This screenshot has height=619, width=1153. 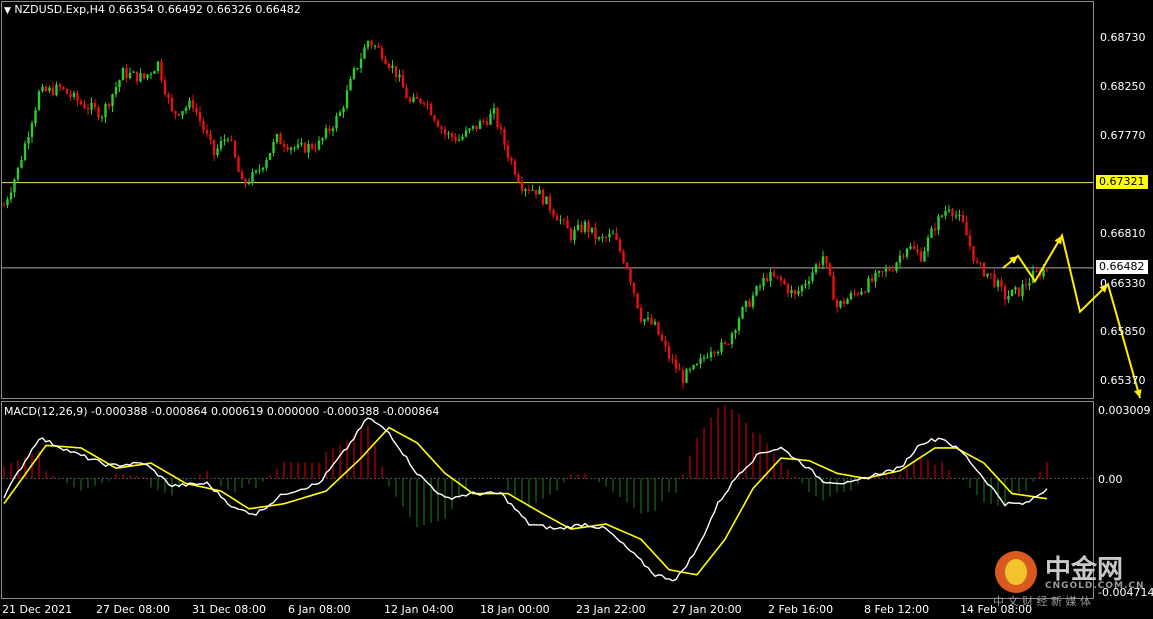 What do you see at coordinates (1123, 37) in the screenshot?
I see `price-tick: 0.68730` at bounding box center [1123, 37].